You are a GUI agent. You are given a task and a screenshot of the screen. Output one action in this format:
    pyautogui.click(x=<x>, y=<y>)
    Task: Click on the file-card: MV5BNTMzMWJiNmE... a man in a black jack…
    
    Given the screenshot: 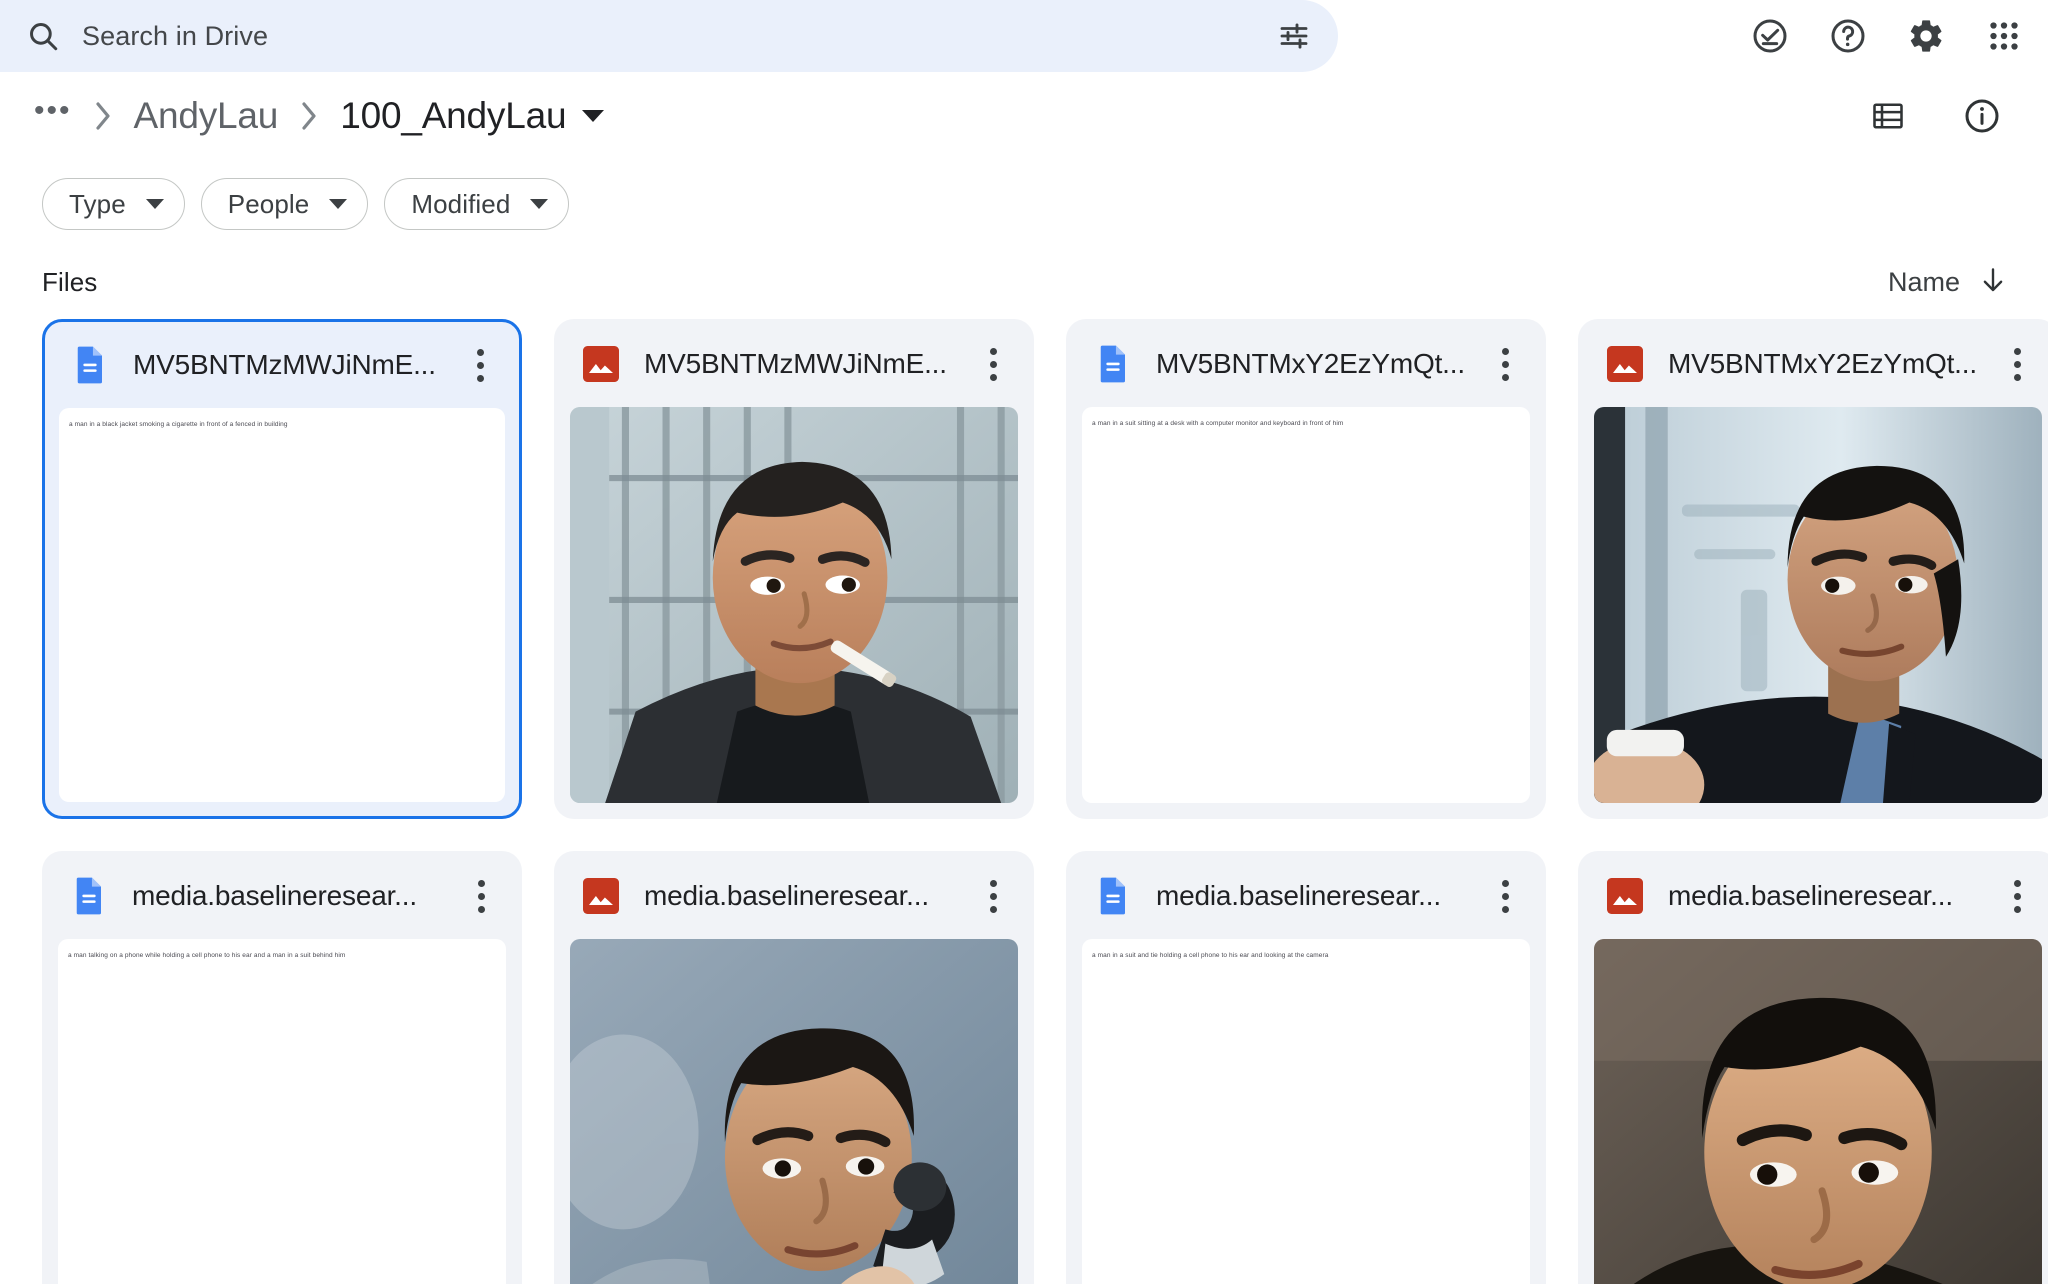 What is the action you would take?
    pyautogui.click(x=282, y=569)
    